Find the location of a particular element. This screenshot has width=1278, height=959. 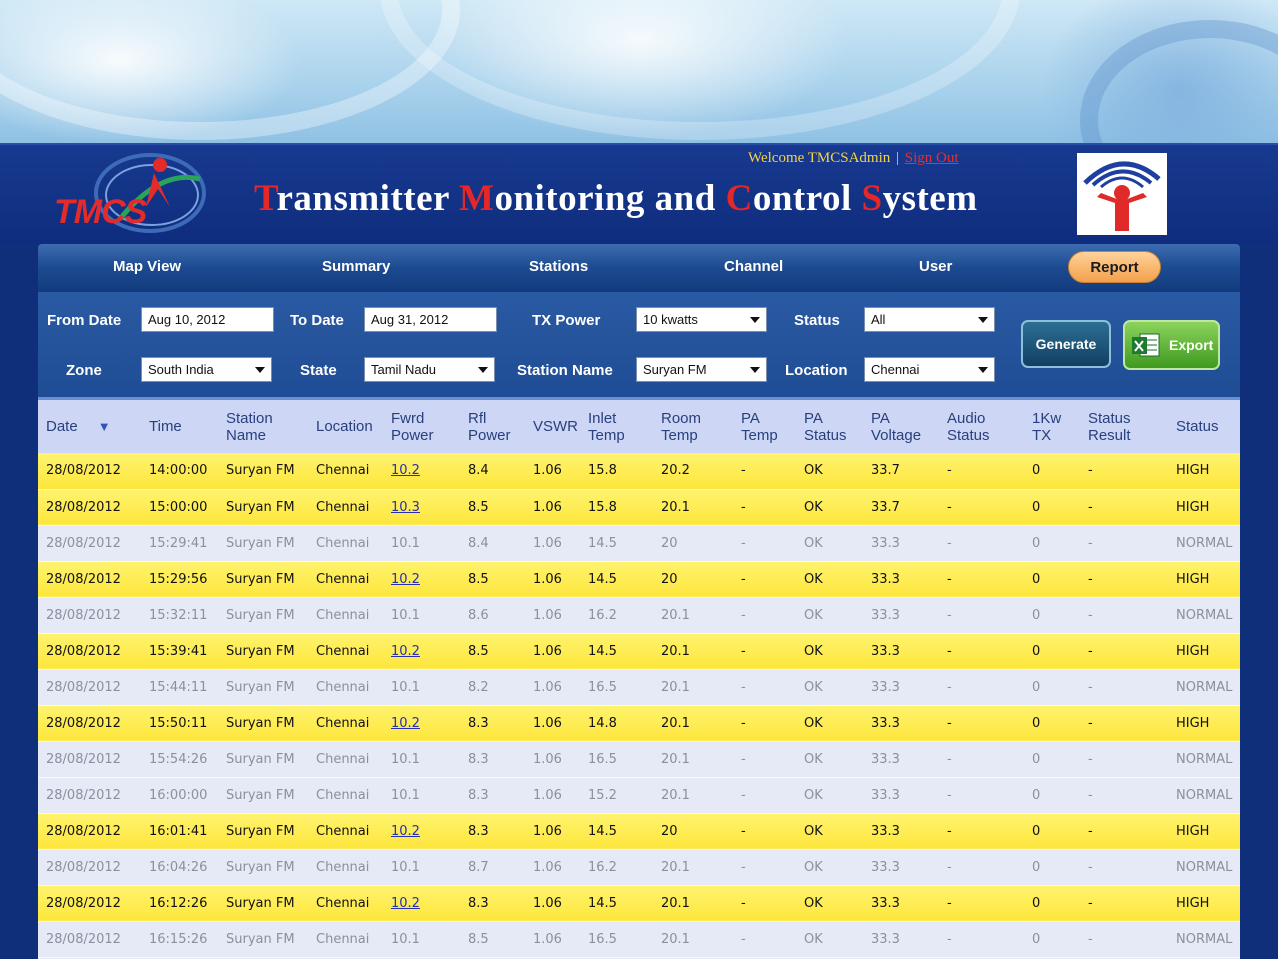

column-header-date: Date ▼ is located at coordinates (89, 426).